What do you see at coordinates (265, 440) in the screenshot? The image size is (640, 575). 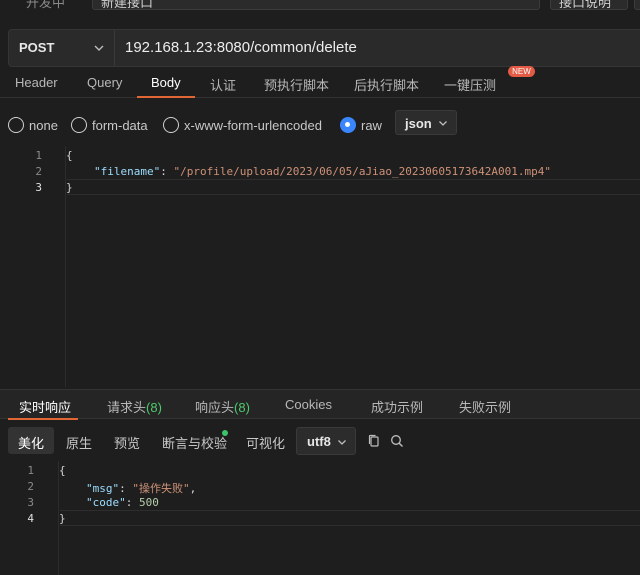 I see `view-visualize-button: 可视化` at bounding box center [265, 440].